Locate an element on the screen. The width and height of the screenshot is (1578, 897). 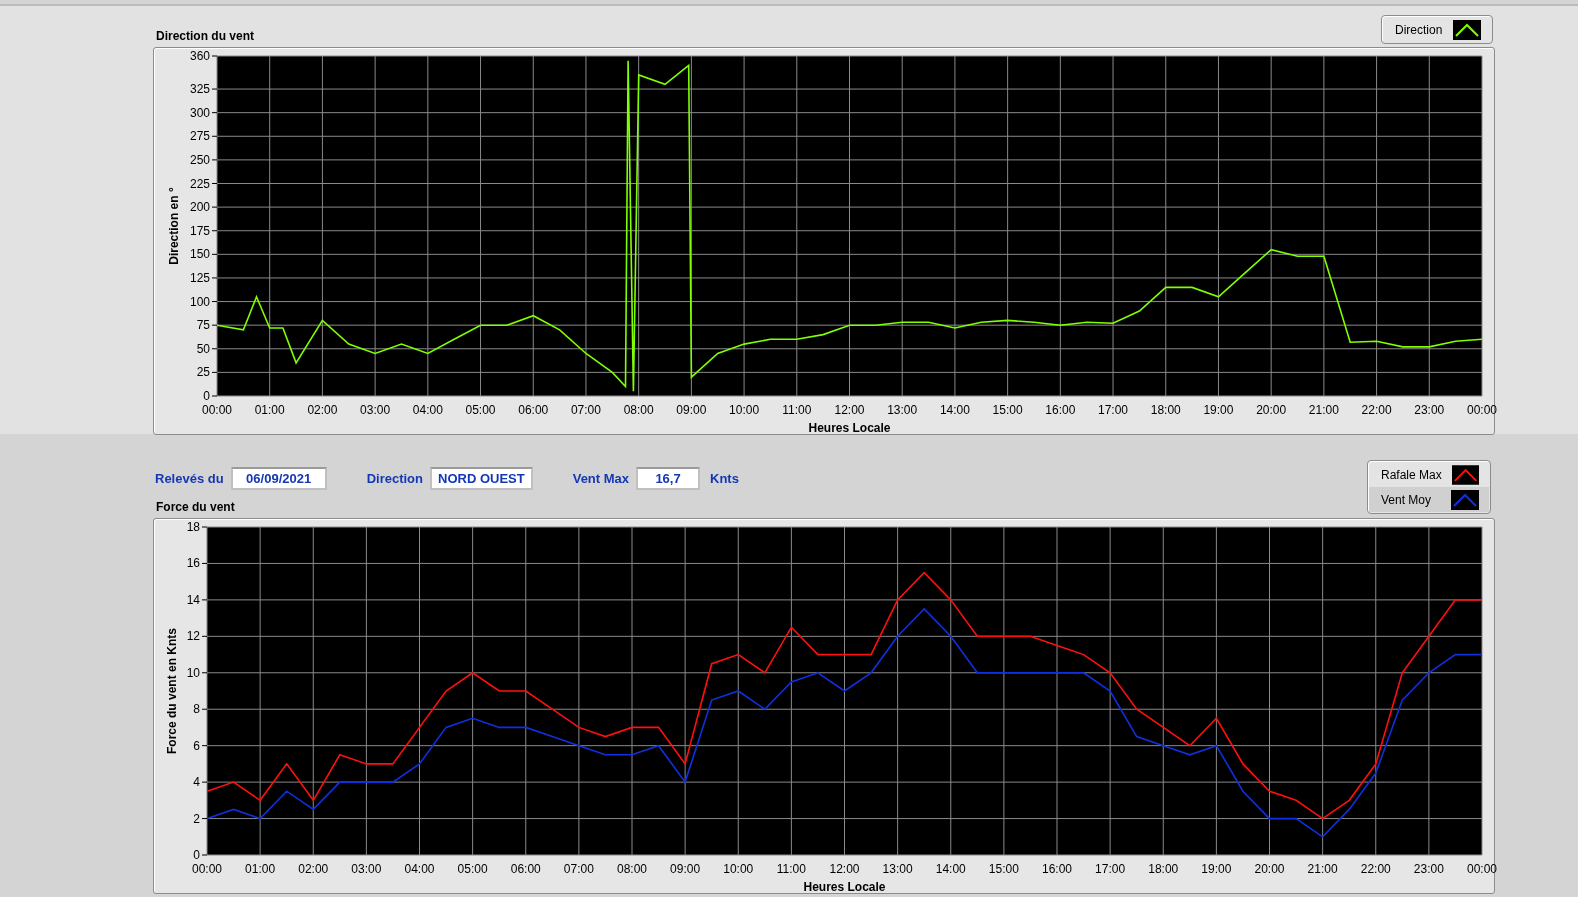
tick-label: 275 is located at coordinates (199, 136).